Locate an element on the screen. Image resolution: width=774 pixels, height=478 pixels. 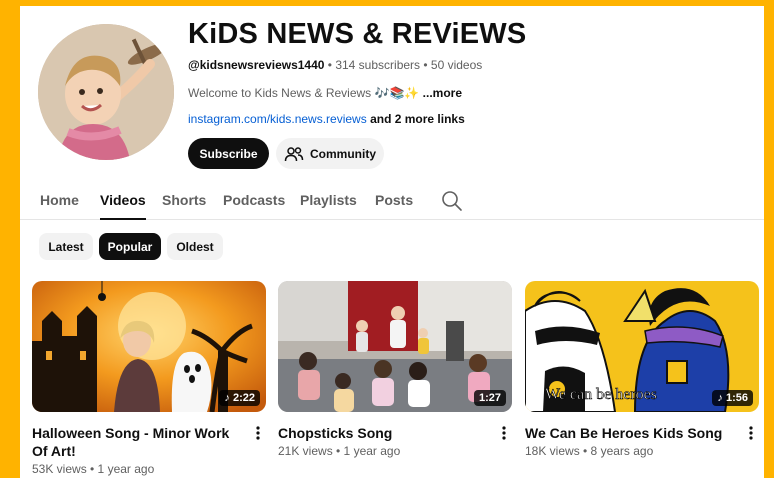
channel-title: KiDS NEWS & REViEWS is located at coordinates (357, 34).